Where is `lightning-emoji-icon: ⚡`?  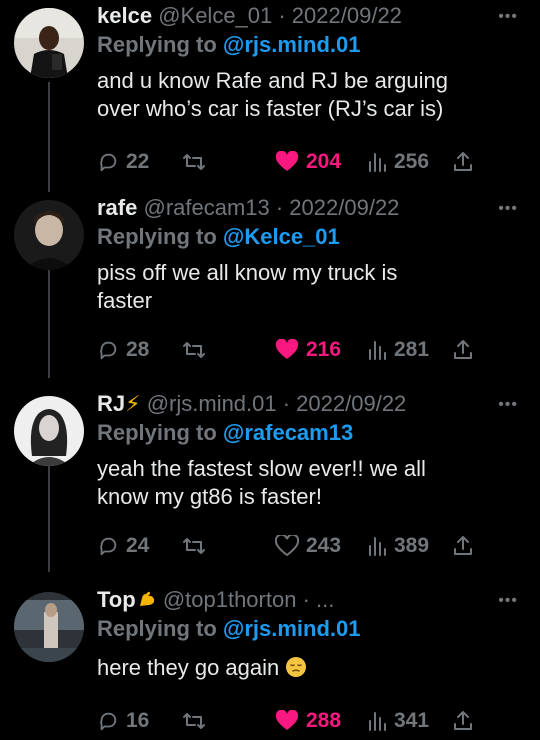
lightning-emoji-icon: ⚡ is located at coordinates (133, 403).